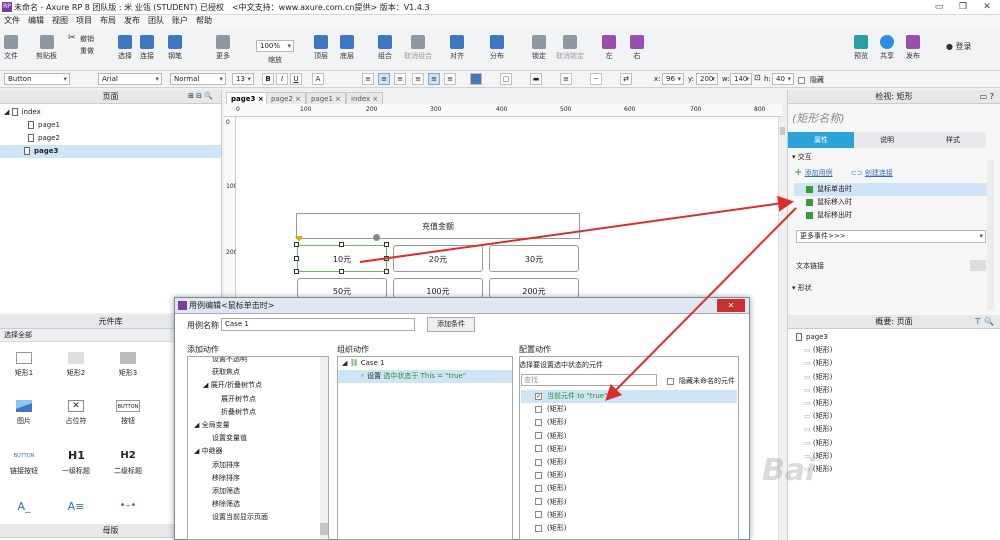 The width and height of the screenshot is (1000, 540). Describe the element at coordinates (576, 229) in the screenshot. I see `arrow-to-onclick` at that location.